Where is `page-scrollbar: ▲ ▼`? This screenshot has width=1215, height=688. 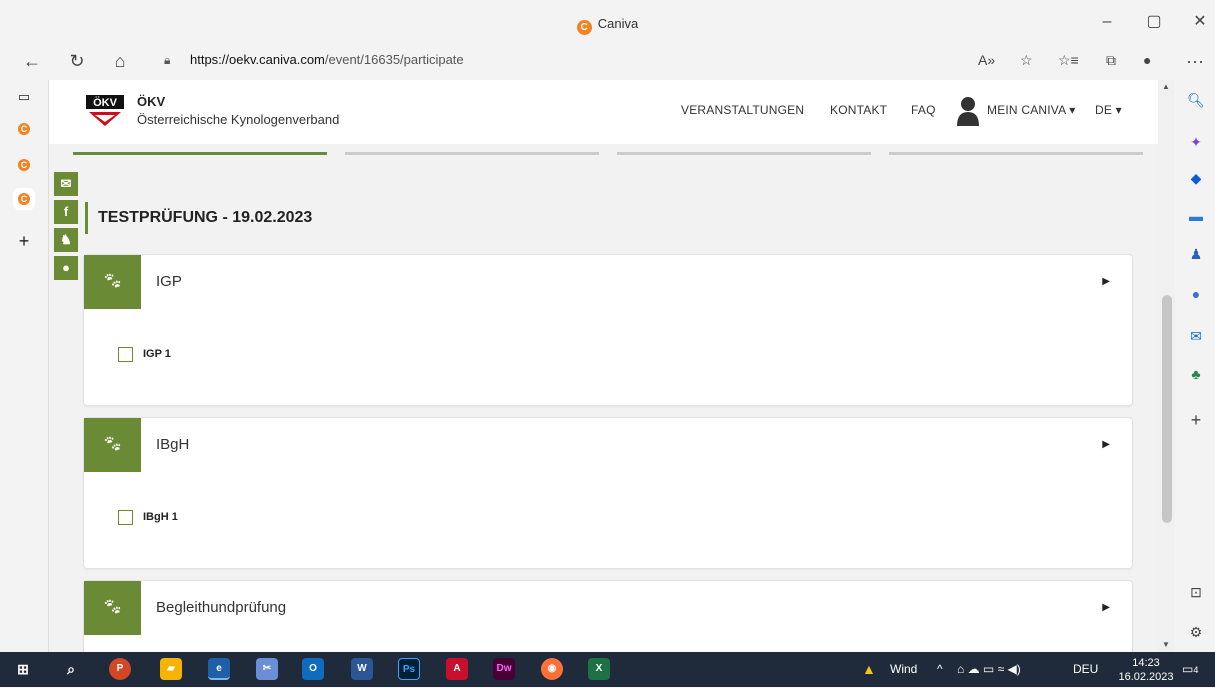 page-scrollbar: ▲ ▼ is located at coordinates (1166, 366).